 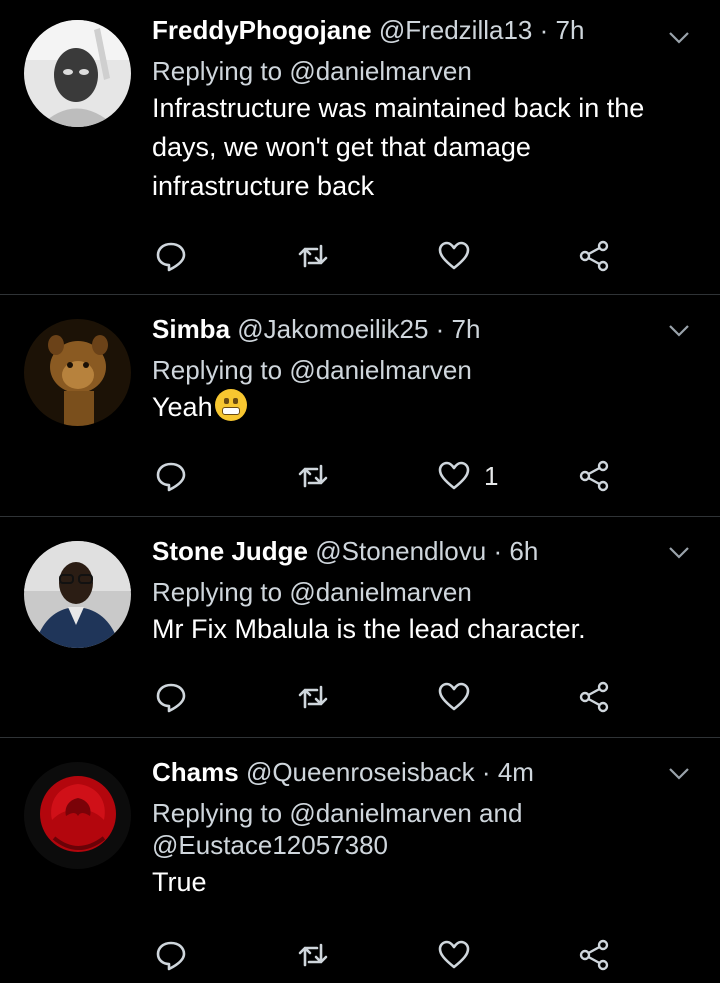 I want to click on author-handle: @Stonendlovu, so click(x=400, y=551).